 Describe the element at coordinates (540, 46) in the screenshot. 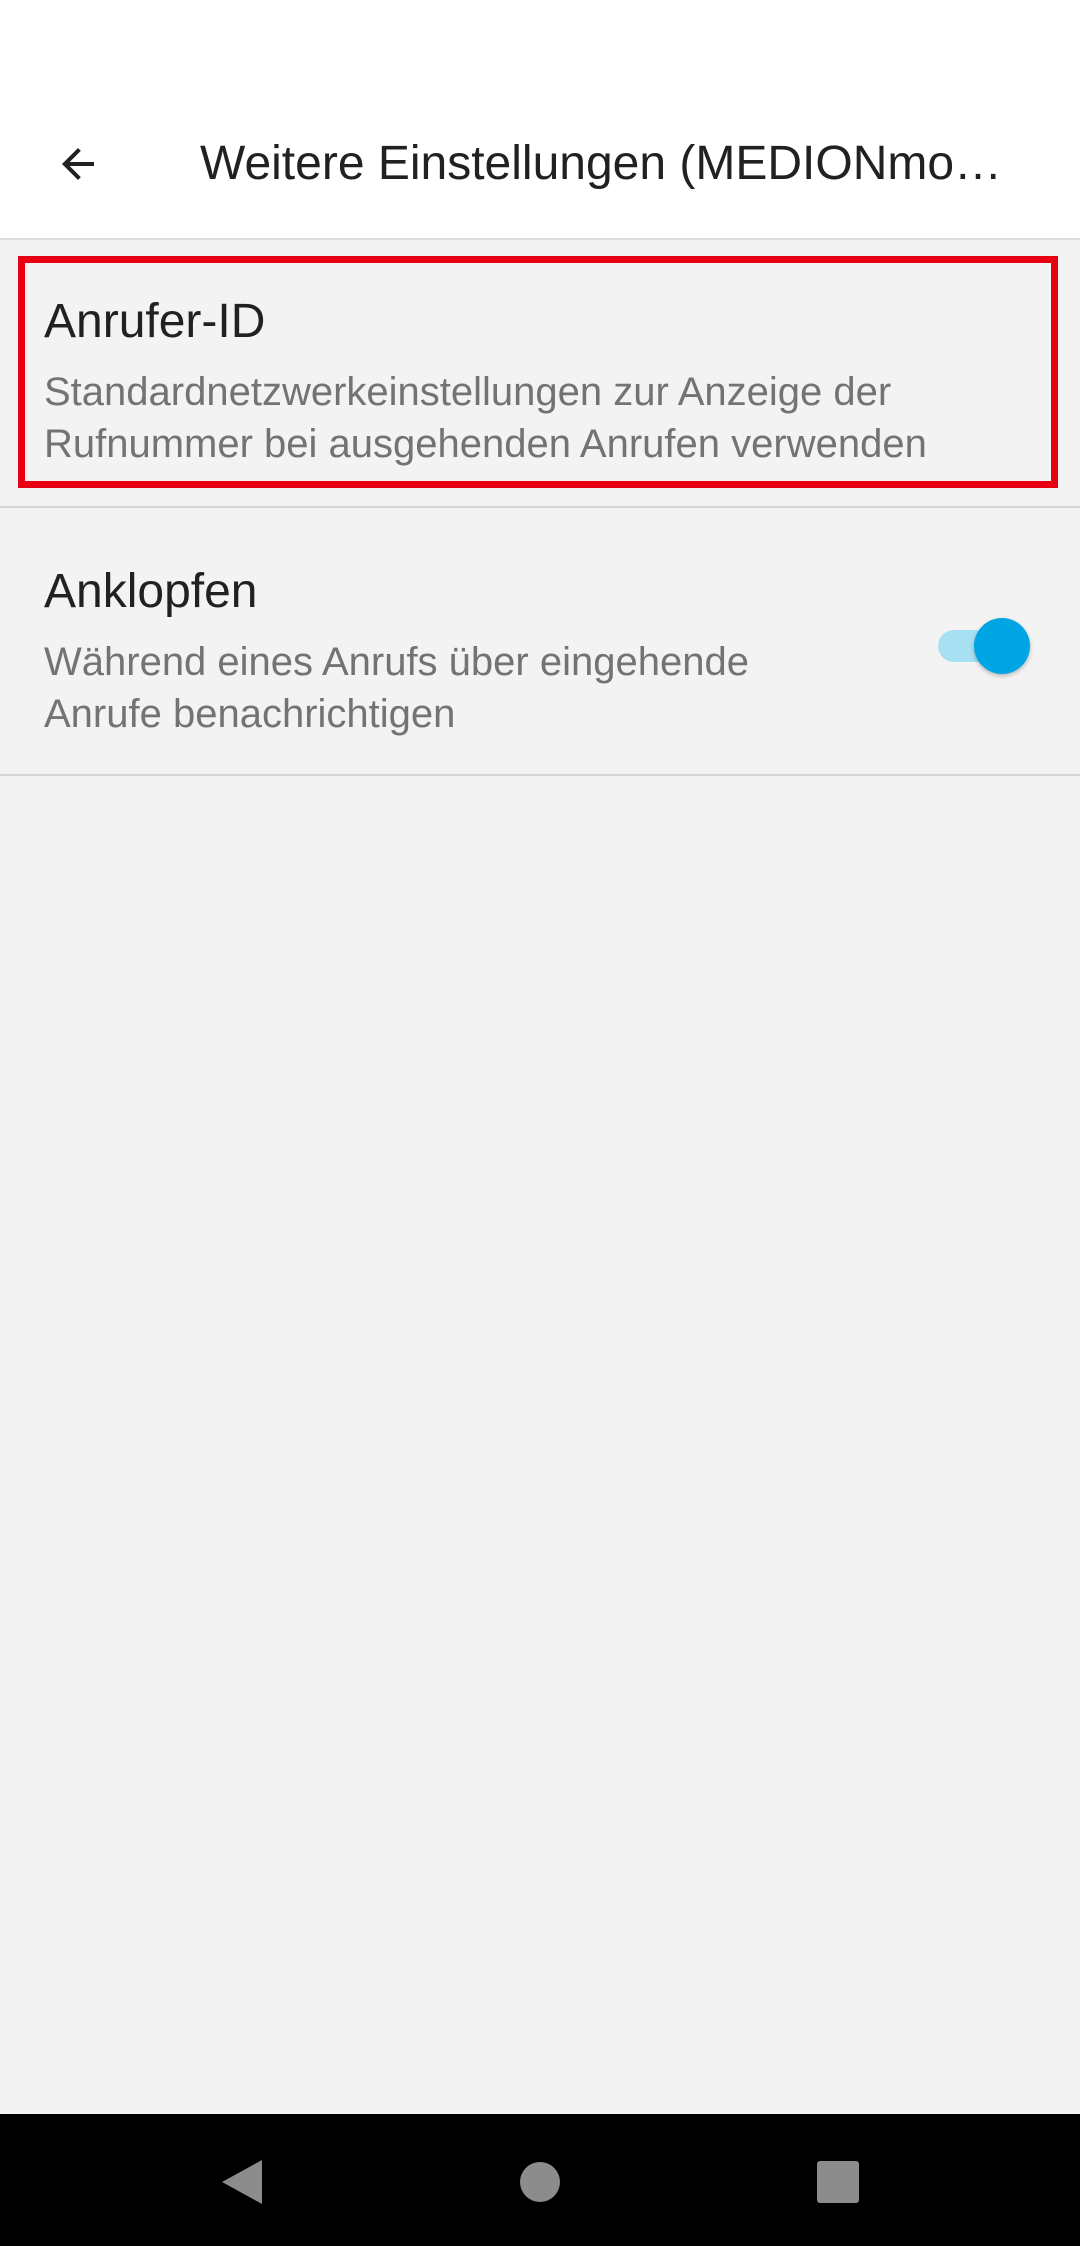

I see `status-bar` at that location.